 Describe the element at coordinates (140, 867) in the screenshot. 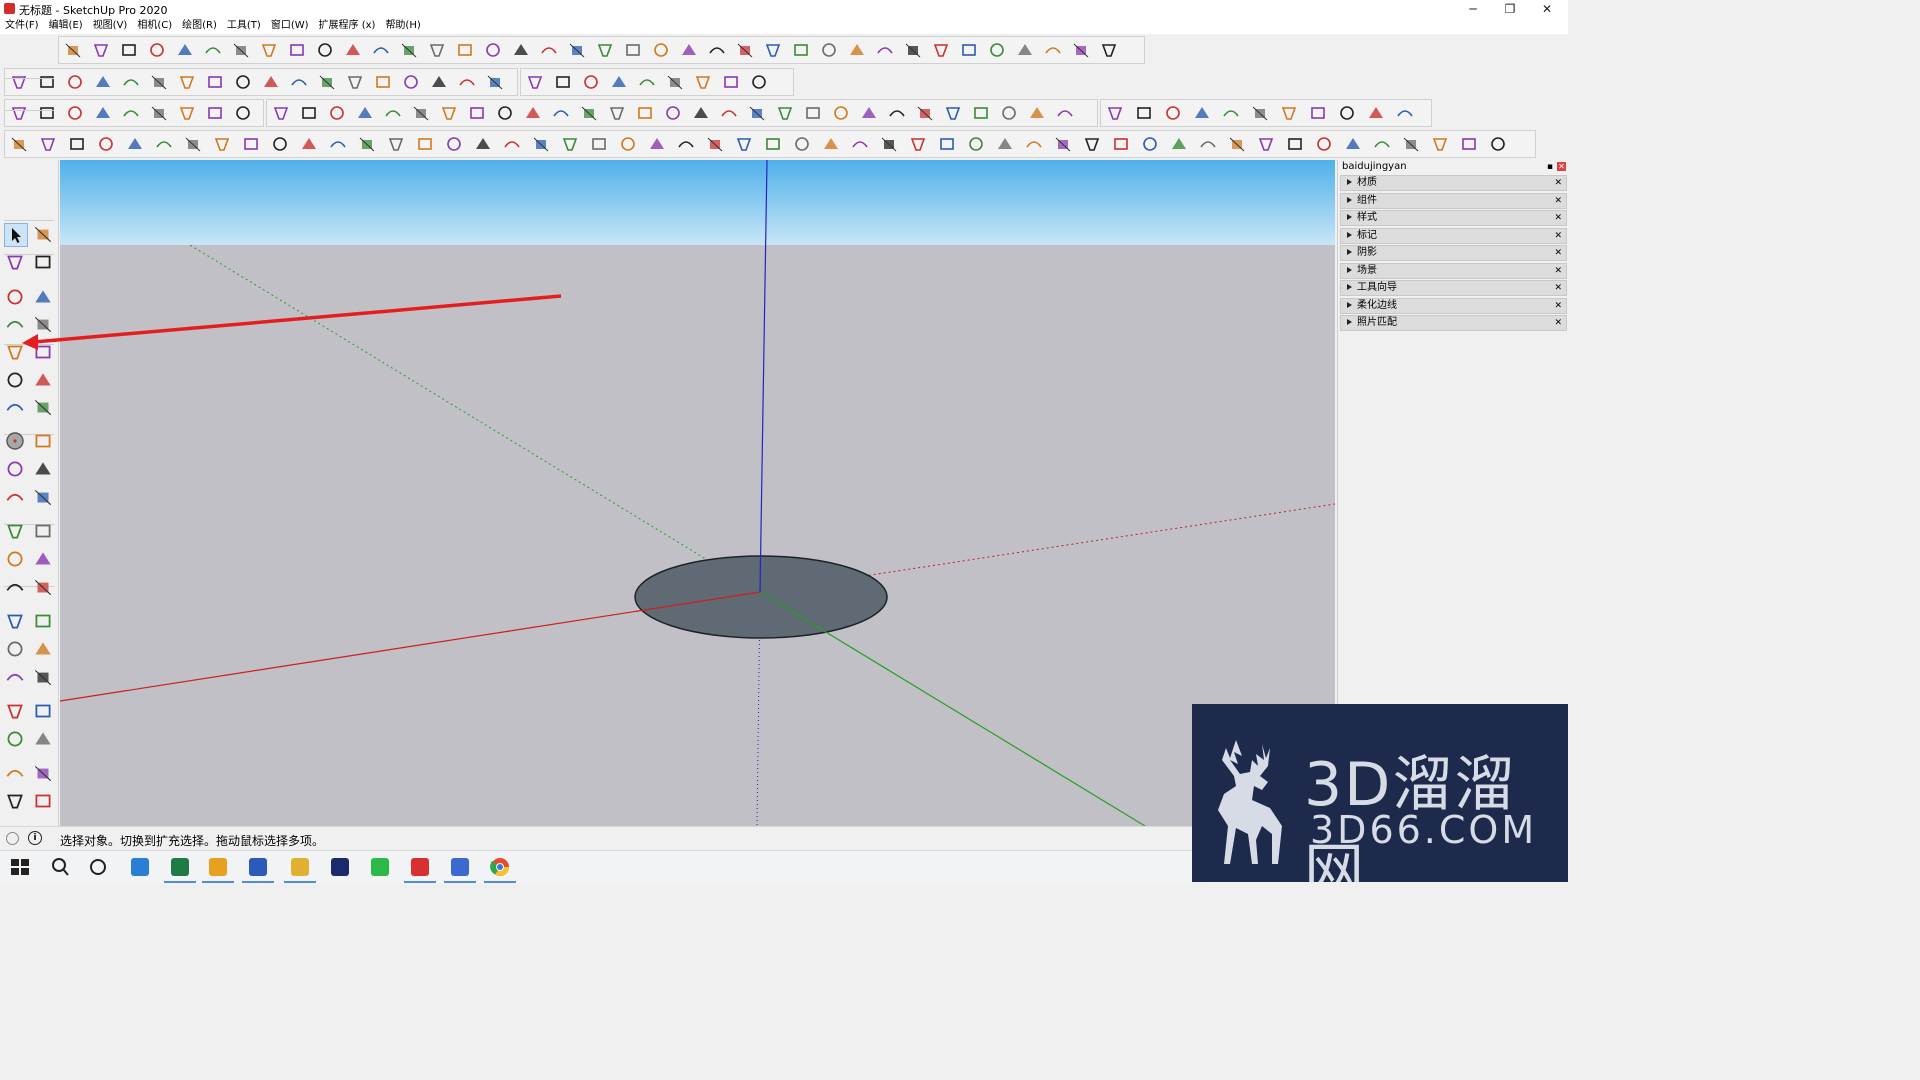

I see `computer-icon` at that location.